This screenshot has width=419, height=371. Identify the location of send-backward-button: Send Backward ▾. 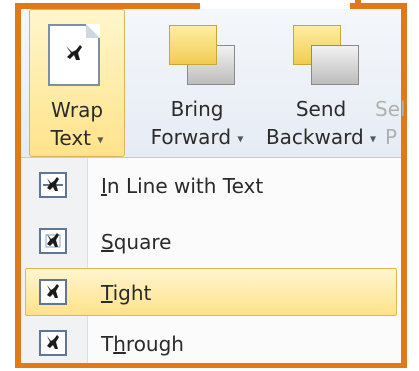
(321, 83).